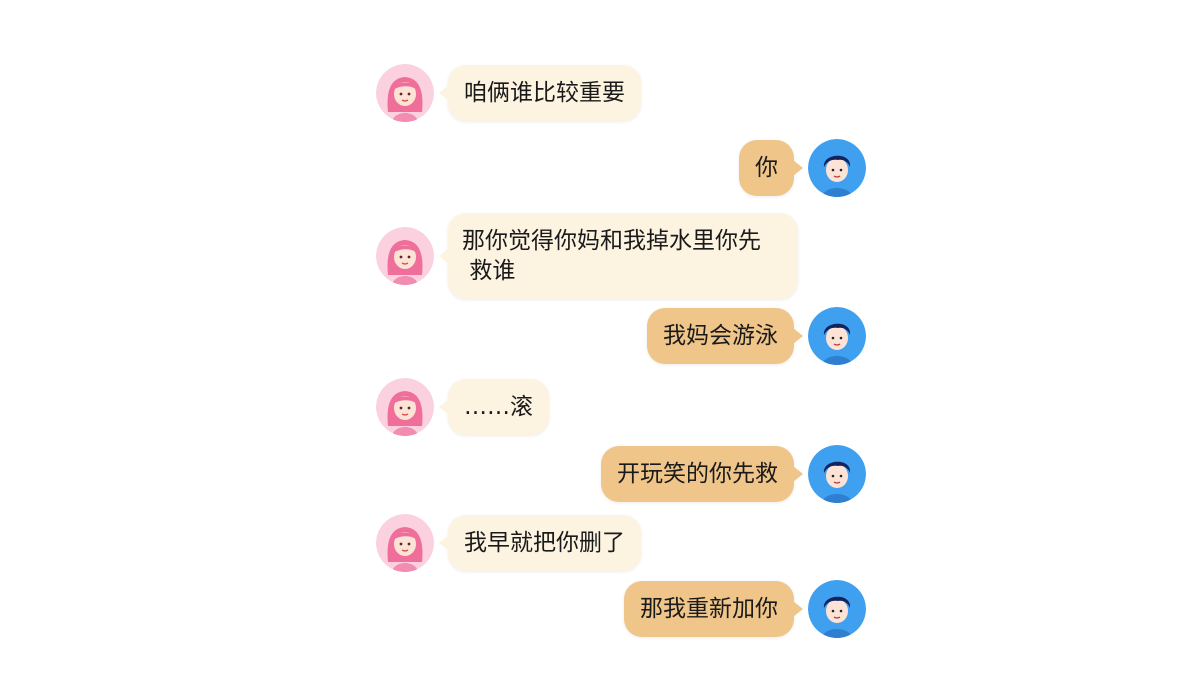 Image resolution: width=1200 pixels, height=673 pixels. I want to click on message-row: 你, so click(802, 168).